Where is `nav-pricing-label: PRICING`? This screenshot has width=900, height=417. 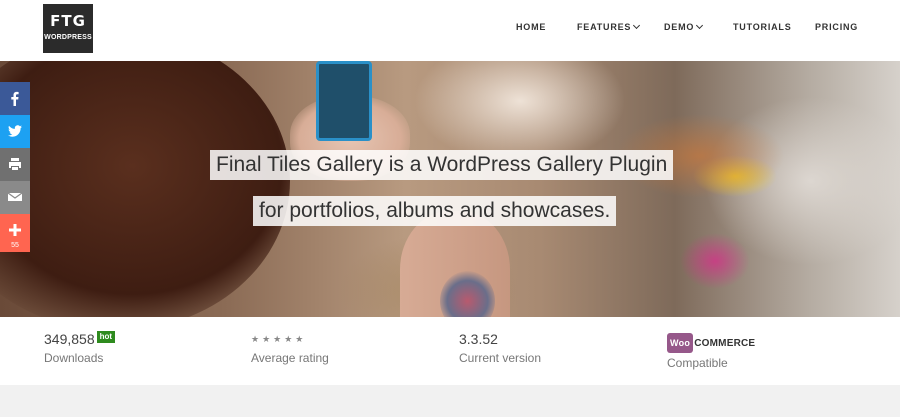
nav-pricing-label: PRICING is located at coordinates (837, 27).